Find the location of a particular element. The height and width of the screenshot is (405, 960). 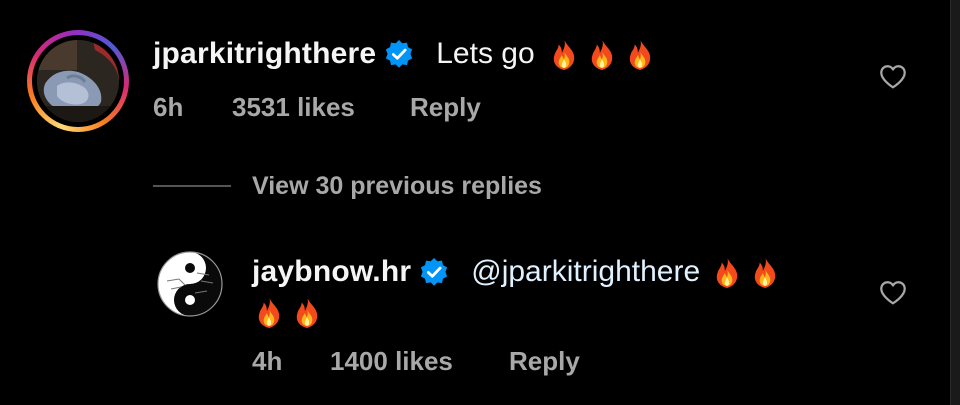

comment-text: Lets go is located at coordinates (485, 53).